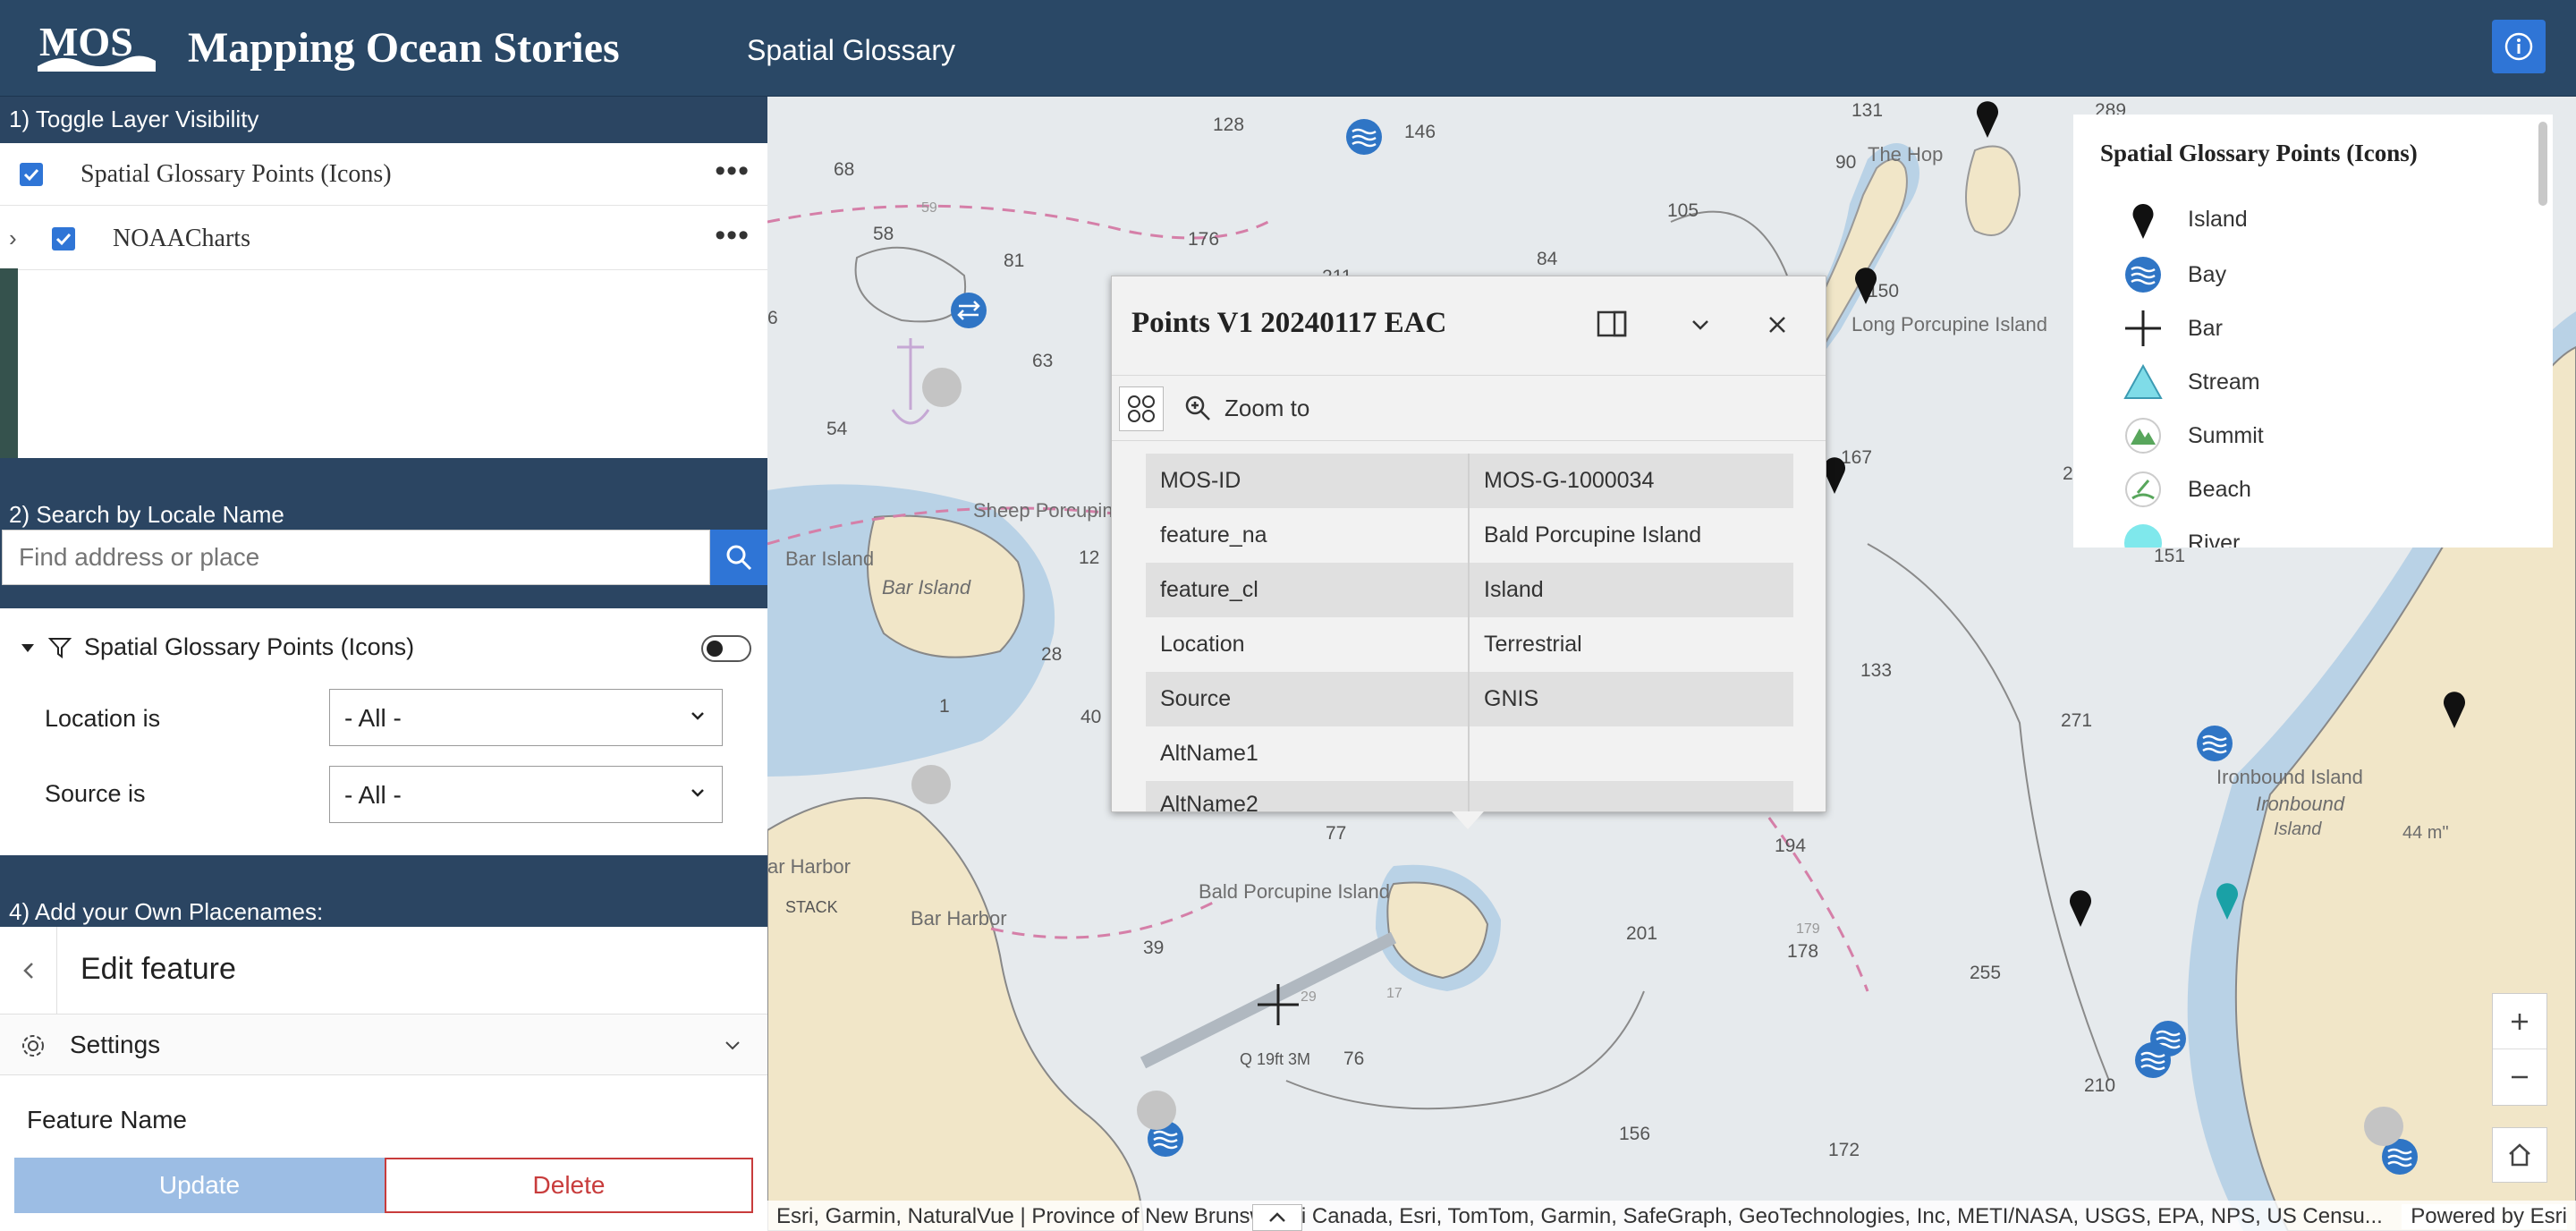 The image size is (2576, 1231). I want to click on home-button, so click(2519, 1155).